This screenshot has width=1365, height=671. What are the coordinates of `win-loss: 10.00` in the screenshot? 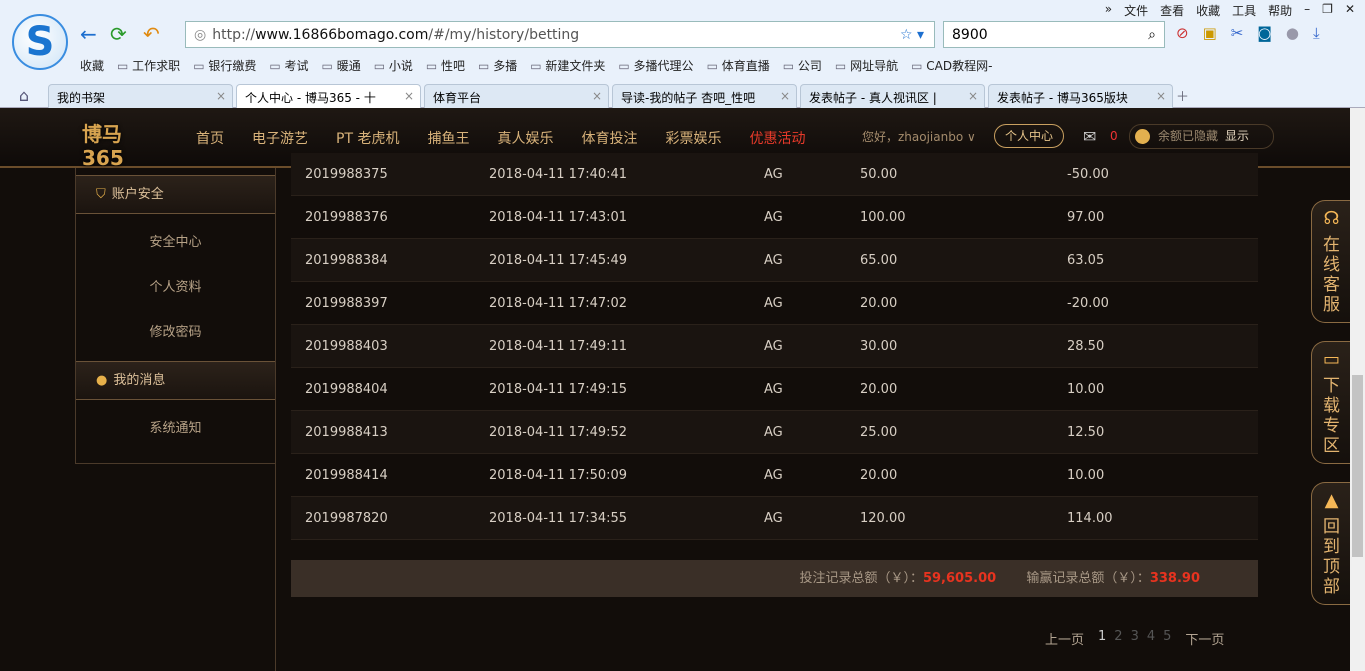 It's located at (1086, 475).